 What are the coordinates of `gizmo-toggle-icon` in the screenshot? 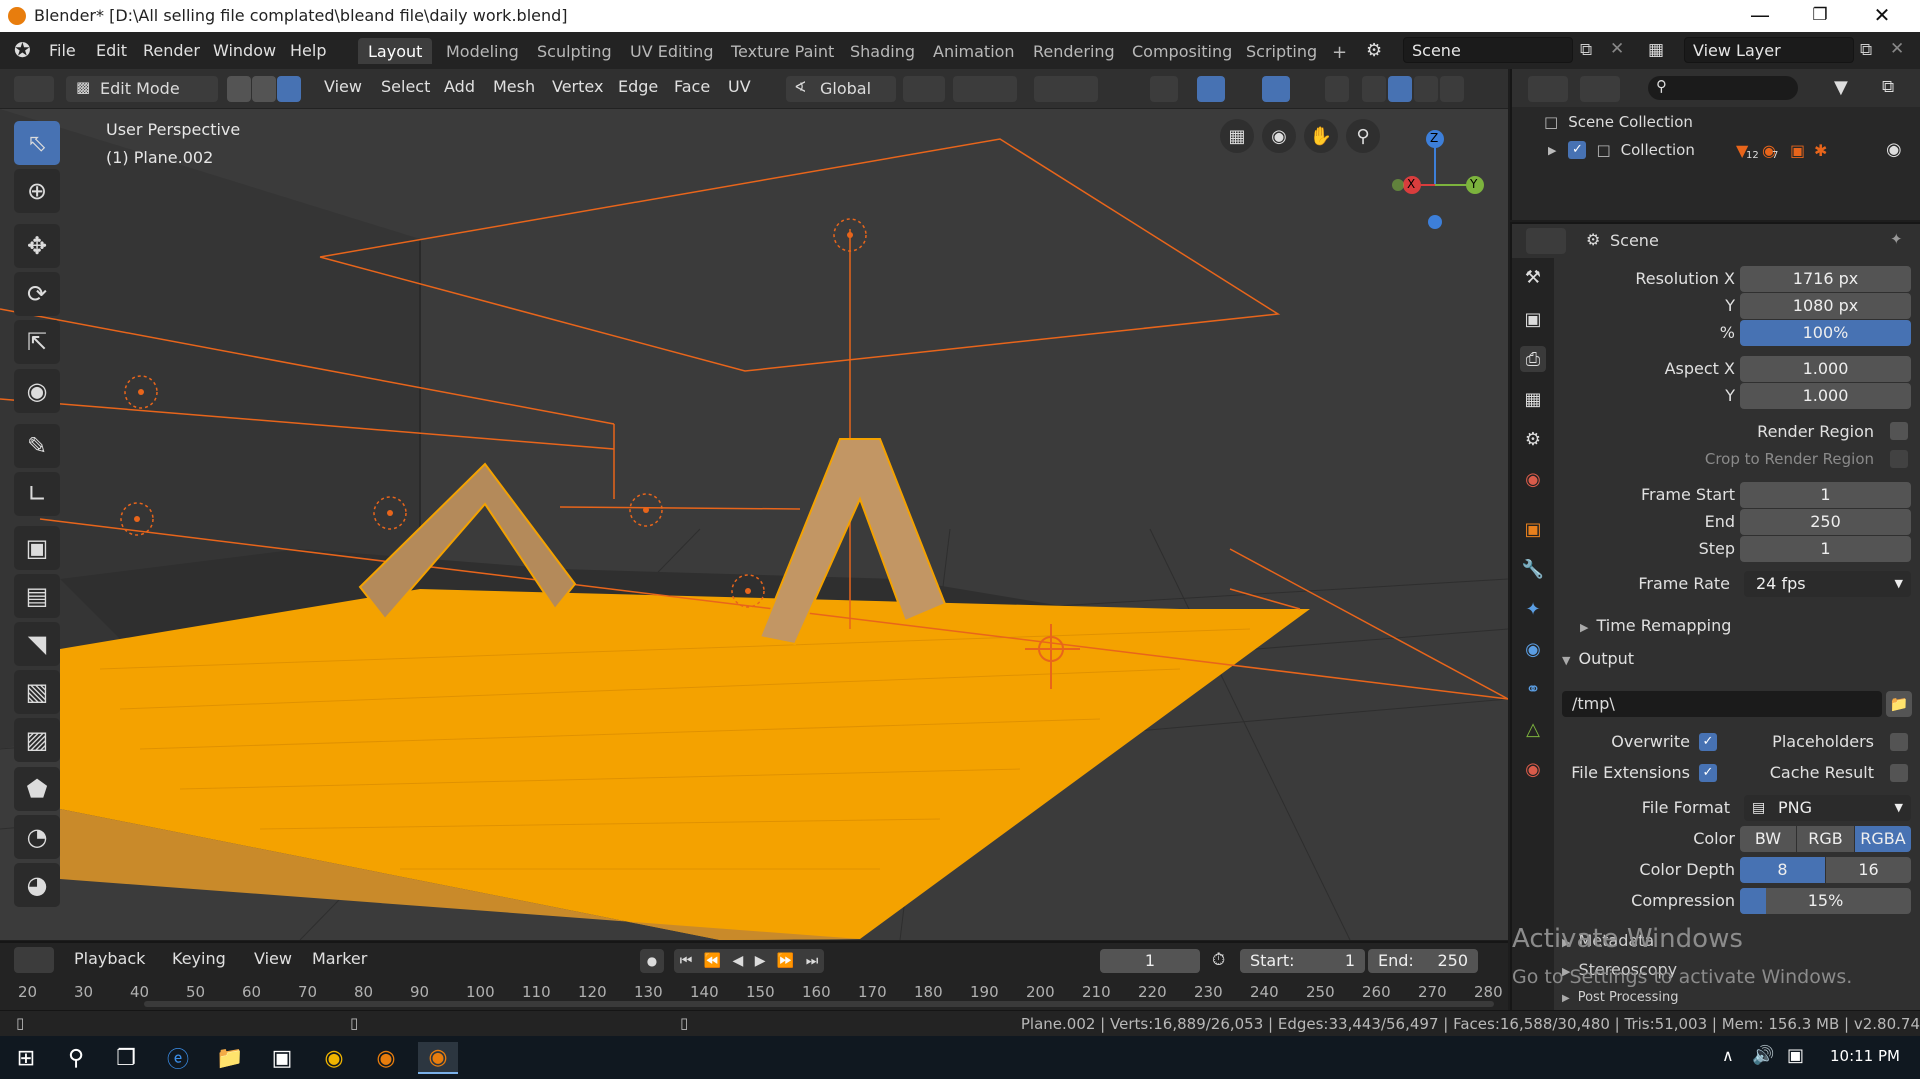 It's located at (1211, 89).